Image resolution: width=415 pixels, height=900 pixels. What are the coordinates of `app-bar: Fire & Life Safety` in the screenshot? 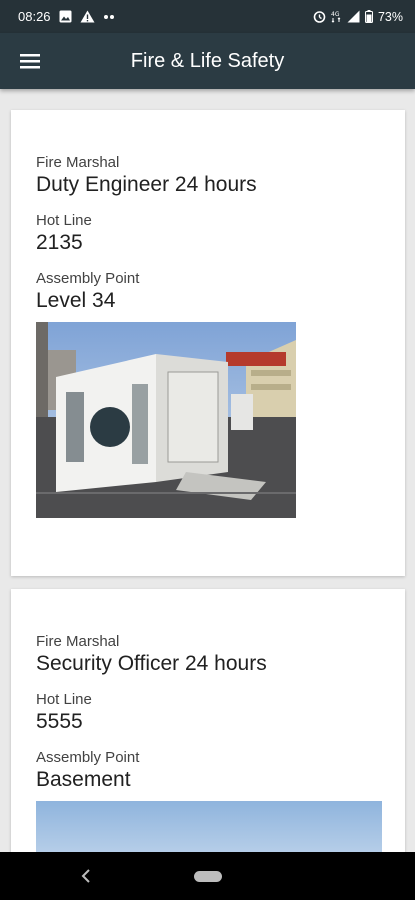 It's located at (207, 61).